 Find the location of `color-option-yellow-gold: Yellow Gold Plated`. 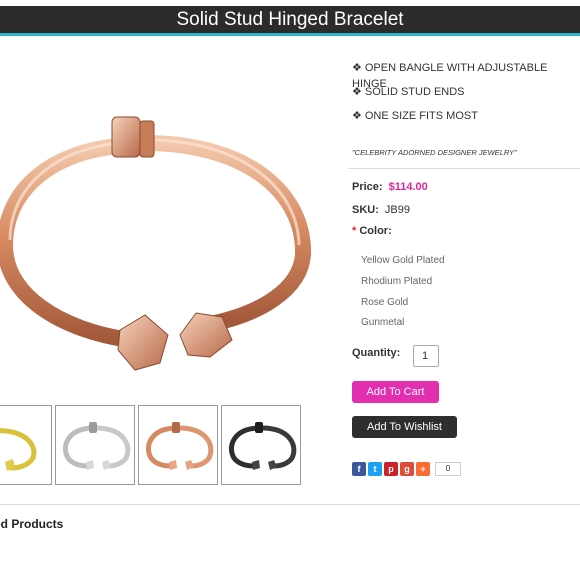

color-option-yellow-gold: Yellow Gold Plated is located at coordinates (403, 260).